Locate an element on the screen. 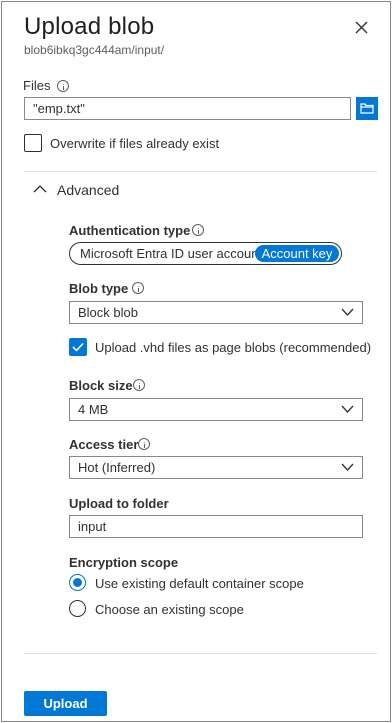  panel-subtitle: blob6ibkq3gc444am/input/ is located at coordinates (94, 50).